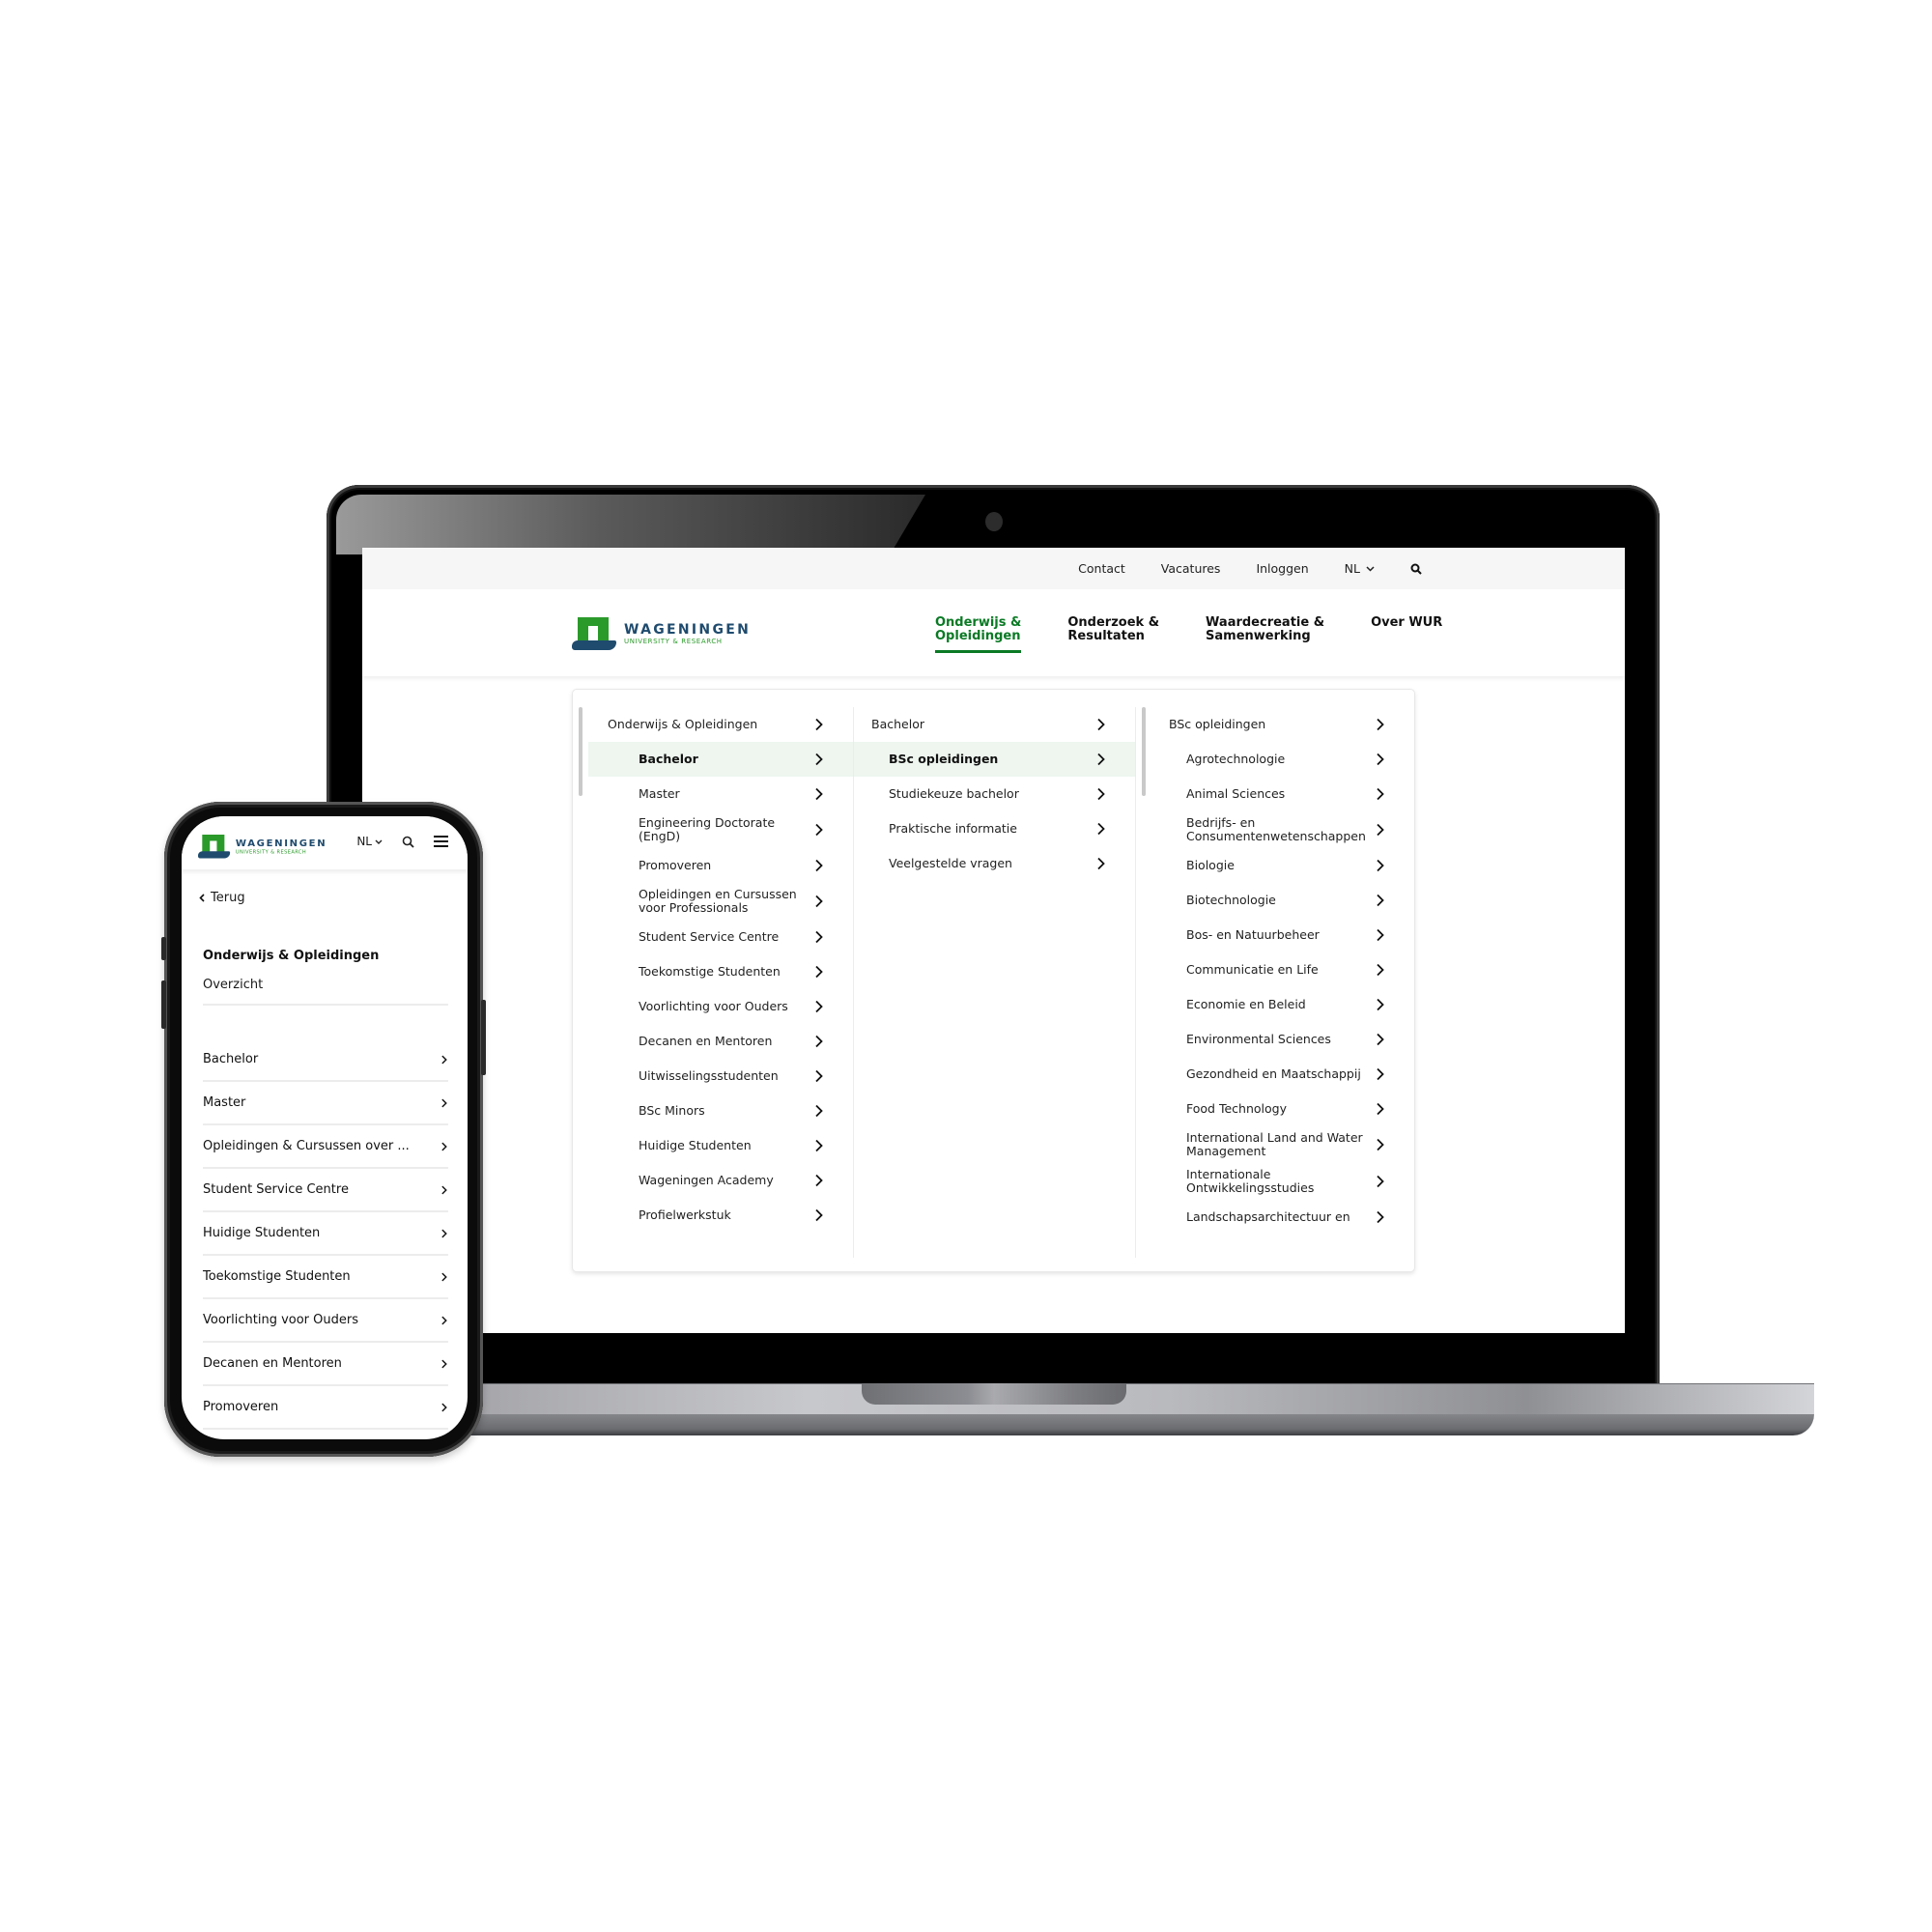 The width and height of the screenshot is (1932, 1932). Describe the element at coordinates (683, 724) in the screenshot. I see `mega-menu-item-label: Onderwijs & Opleidingen` at that location.